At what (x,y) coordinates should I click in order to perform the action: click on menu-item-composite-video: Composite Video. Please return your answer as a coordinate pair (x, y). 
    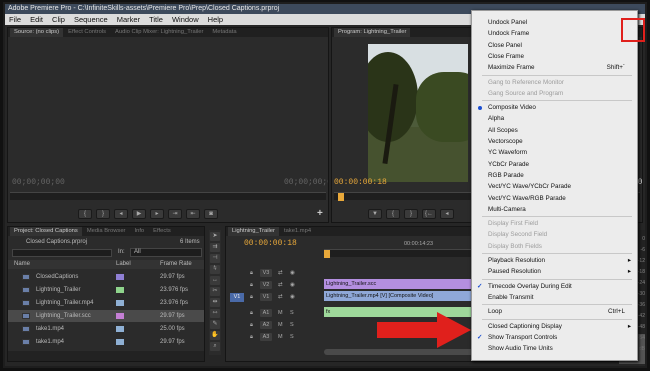
    Looking at the image, I should click on (555, 107).